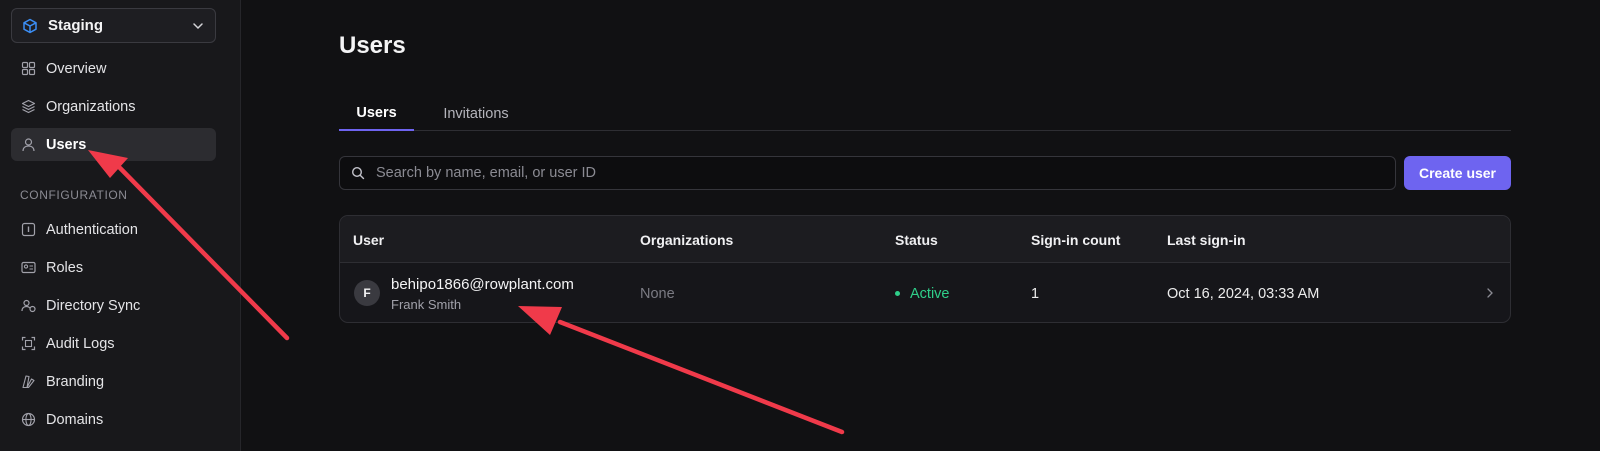  I want to click on sidebar-item-label: Organizations, so click(91, 106).